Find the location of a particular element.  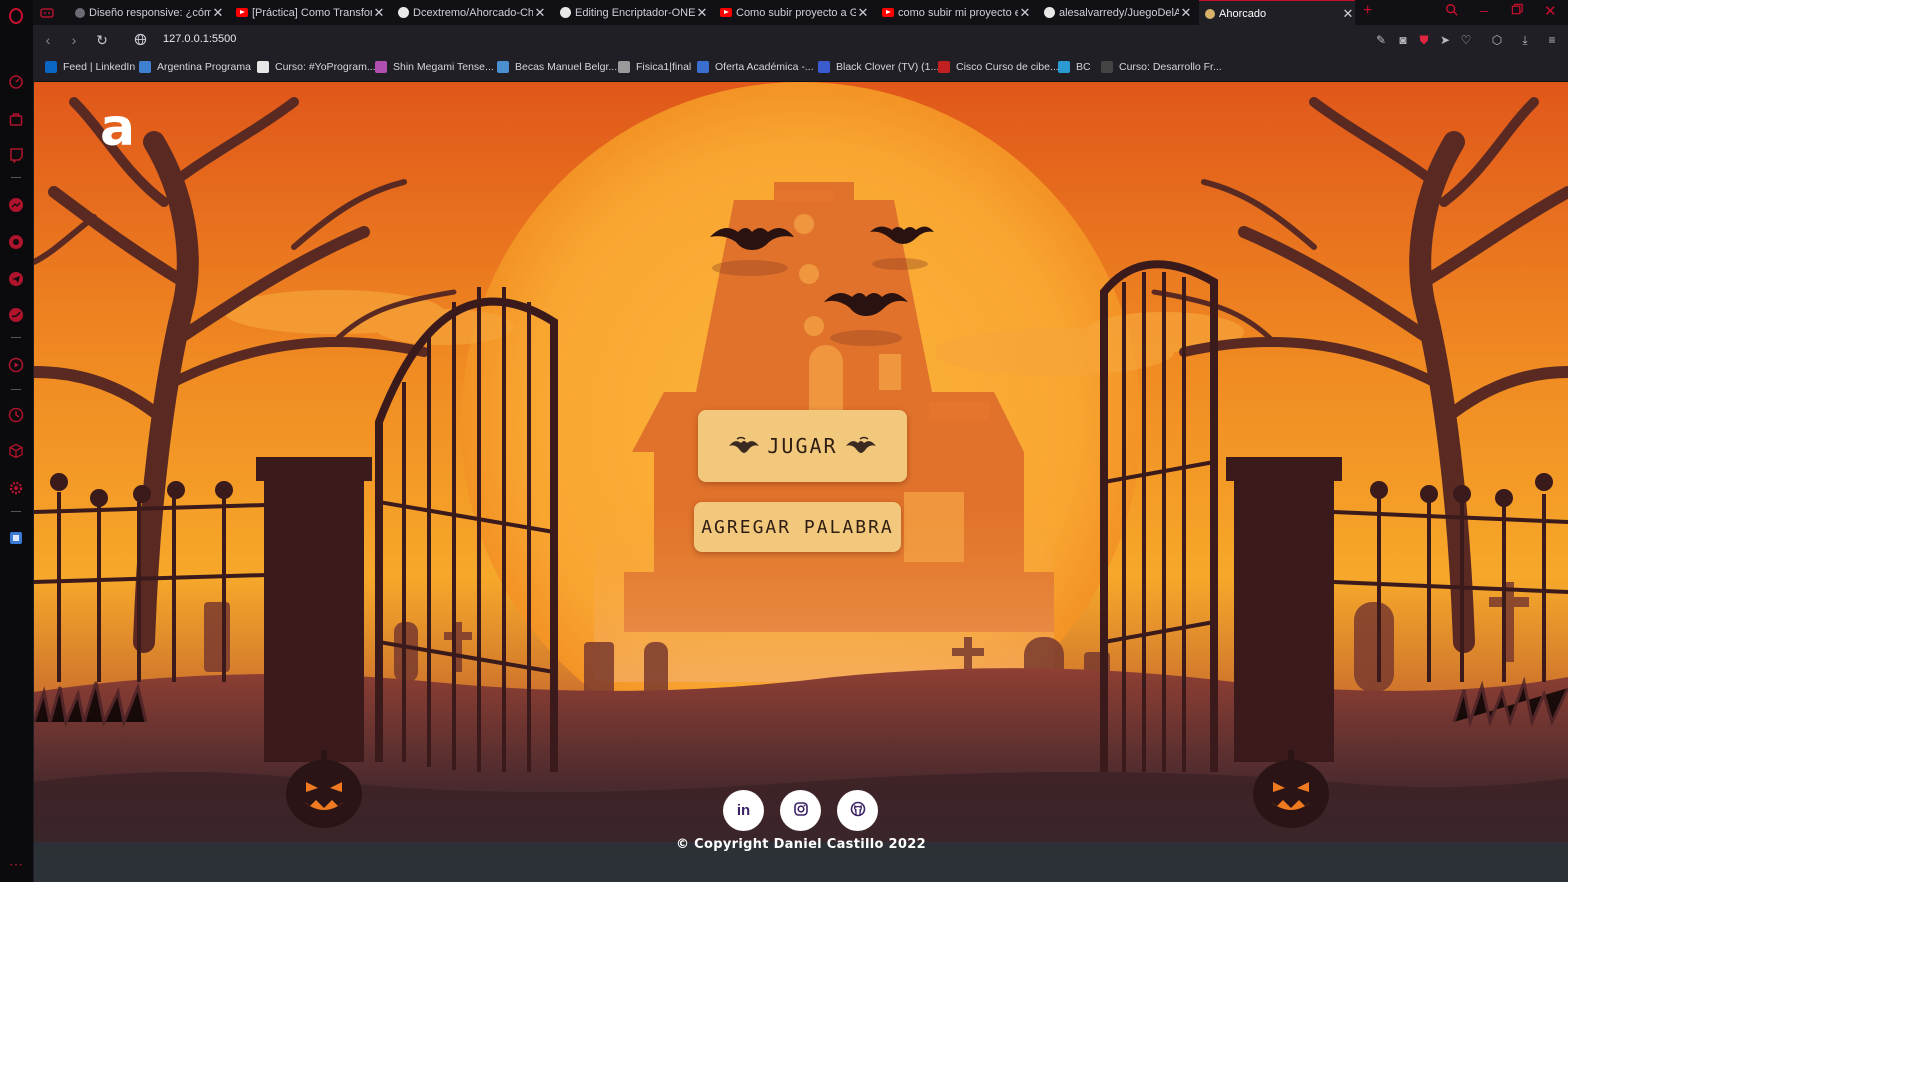

tab-5: Como subir proyecto a Git ✕ is located at coordinates (792, 12).